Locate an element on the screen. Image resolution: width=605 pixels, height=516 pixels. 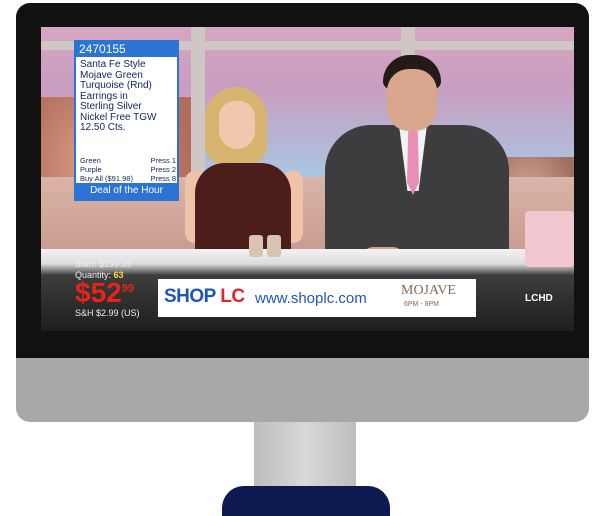
shipping-price: S&H $2.99 (US) is located at coordinates (107, 313).